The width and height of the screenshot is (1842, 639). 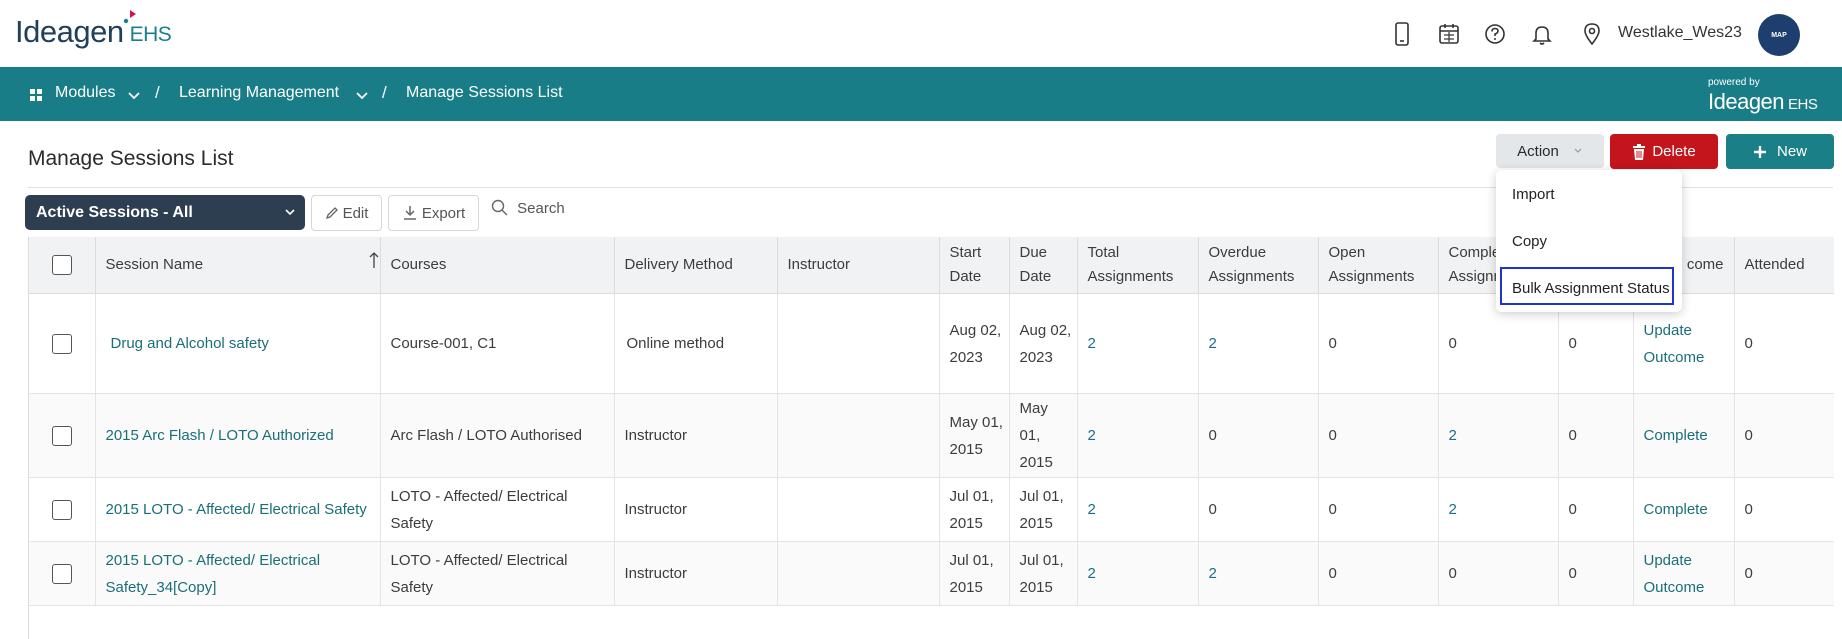 I want to click on session-name-cell: 2015 Arc Flash / LOTO Authorized, so click(x=238, y=435).